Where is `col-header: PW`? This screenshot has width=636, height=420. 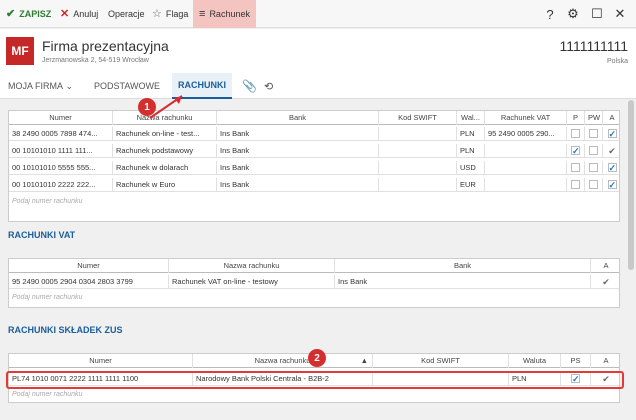 col-header: PW is located at coordinates (594, 118).